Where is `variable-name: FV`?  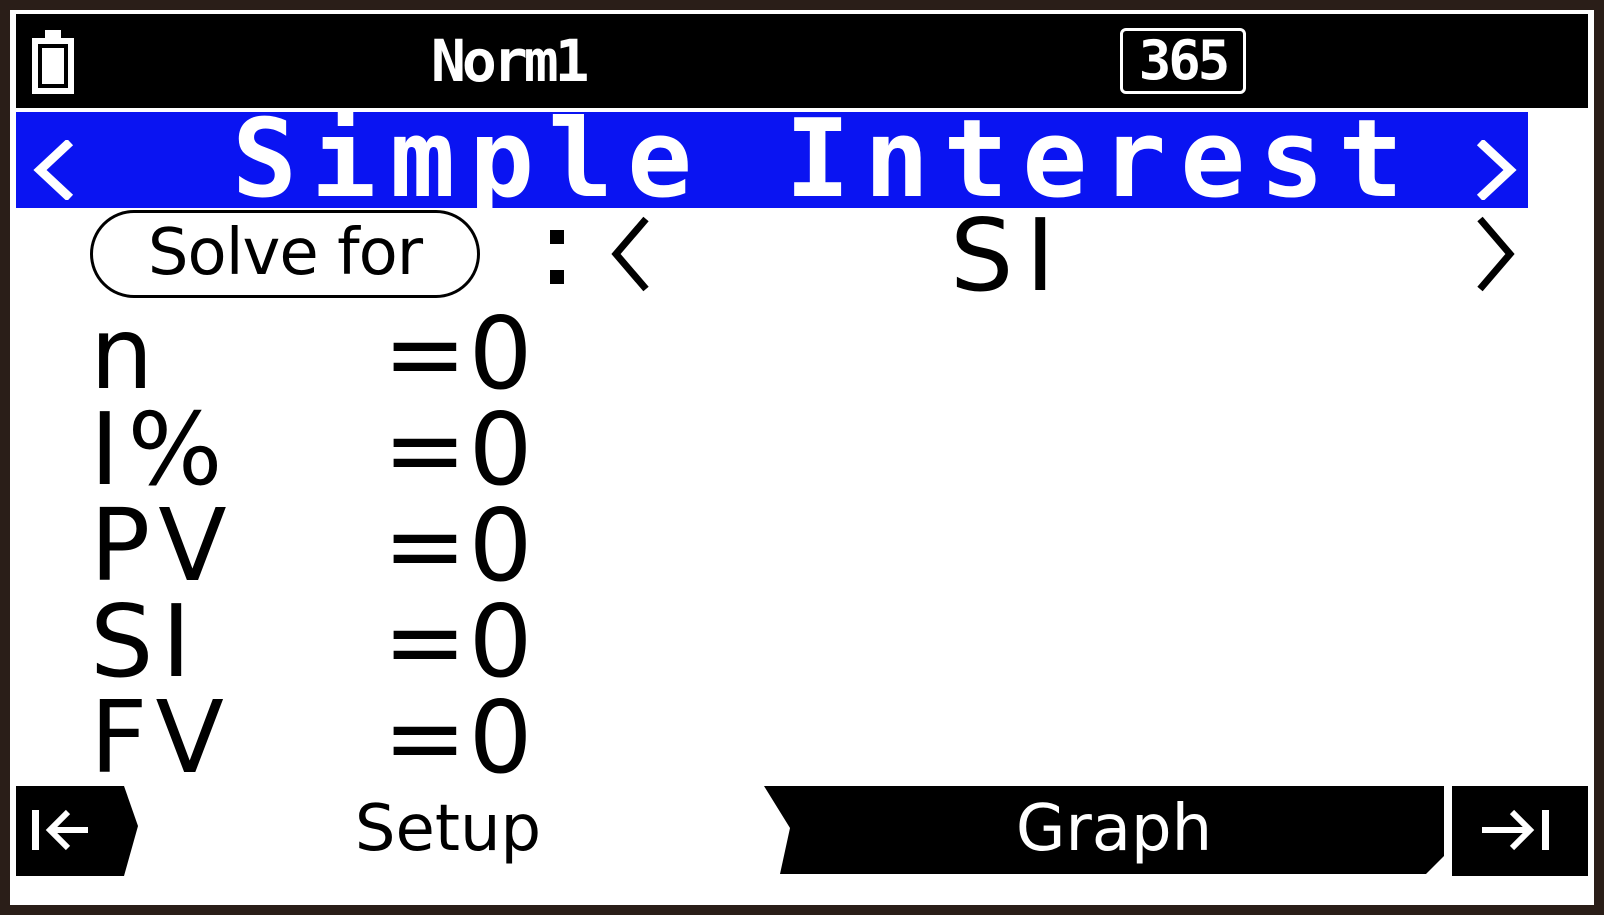 variable-name: FV is located at coordinates (161, 737).